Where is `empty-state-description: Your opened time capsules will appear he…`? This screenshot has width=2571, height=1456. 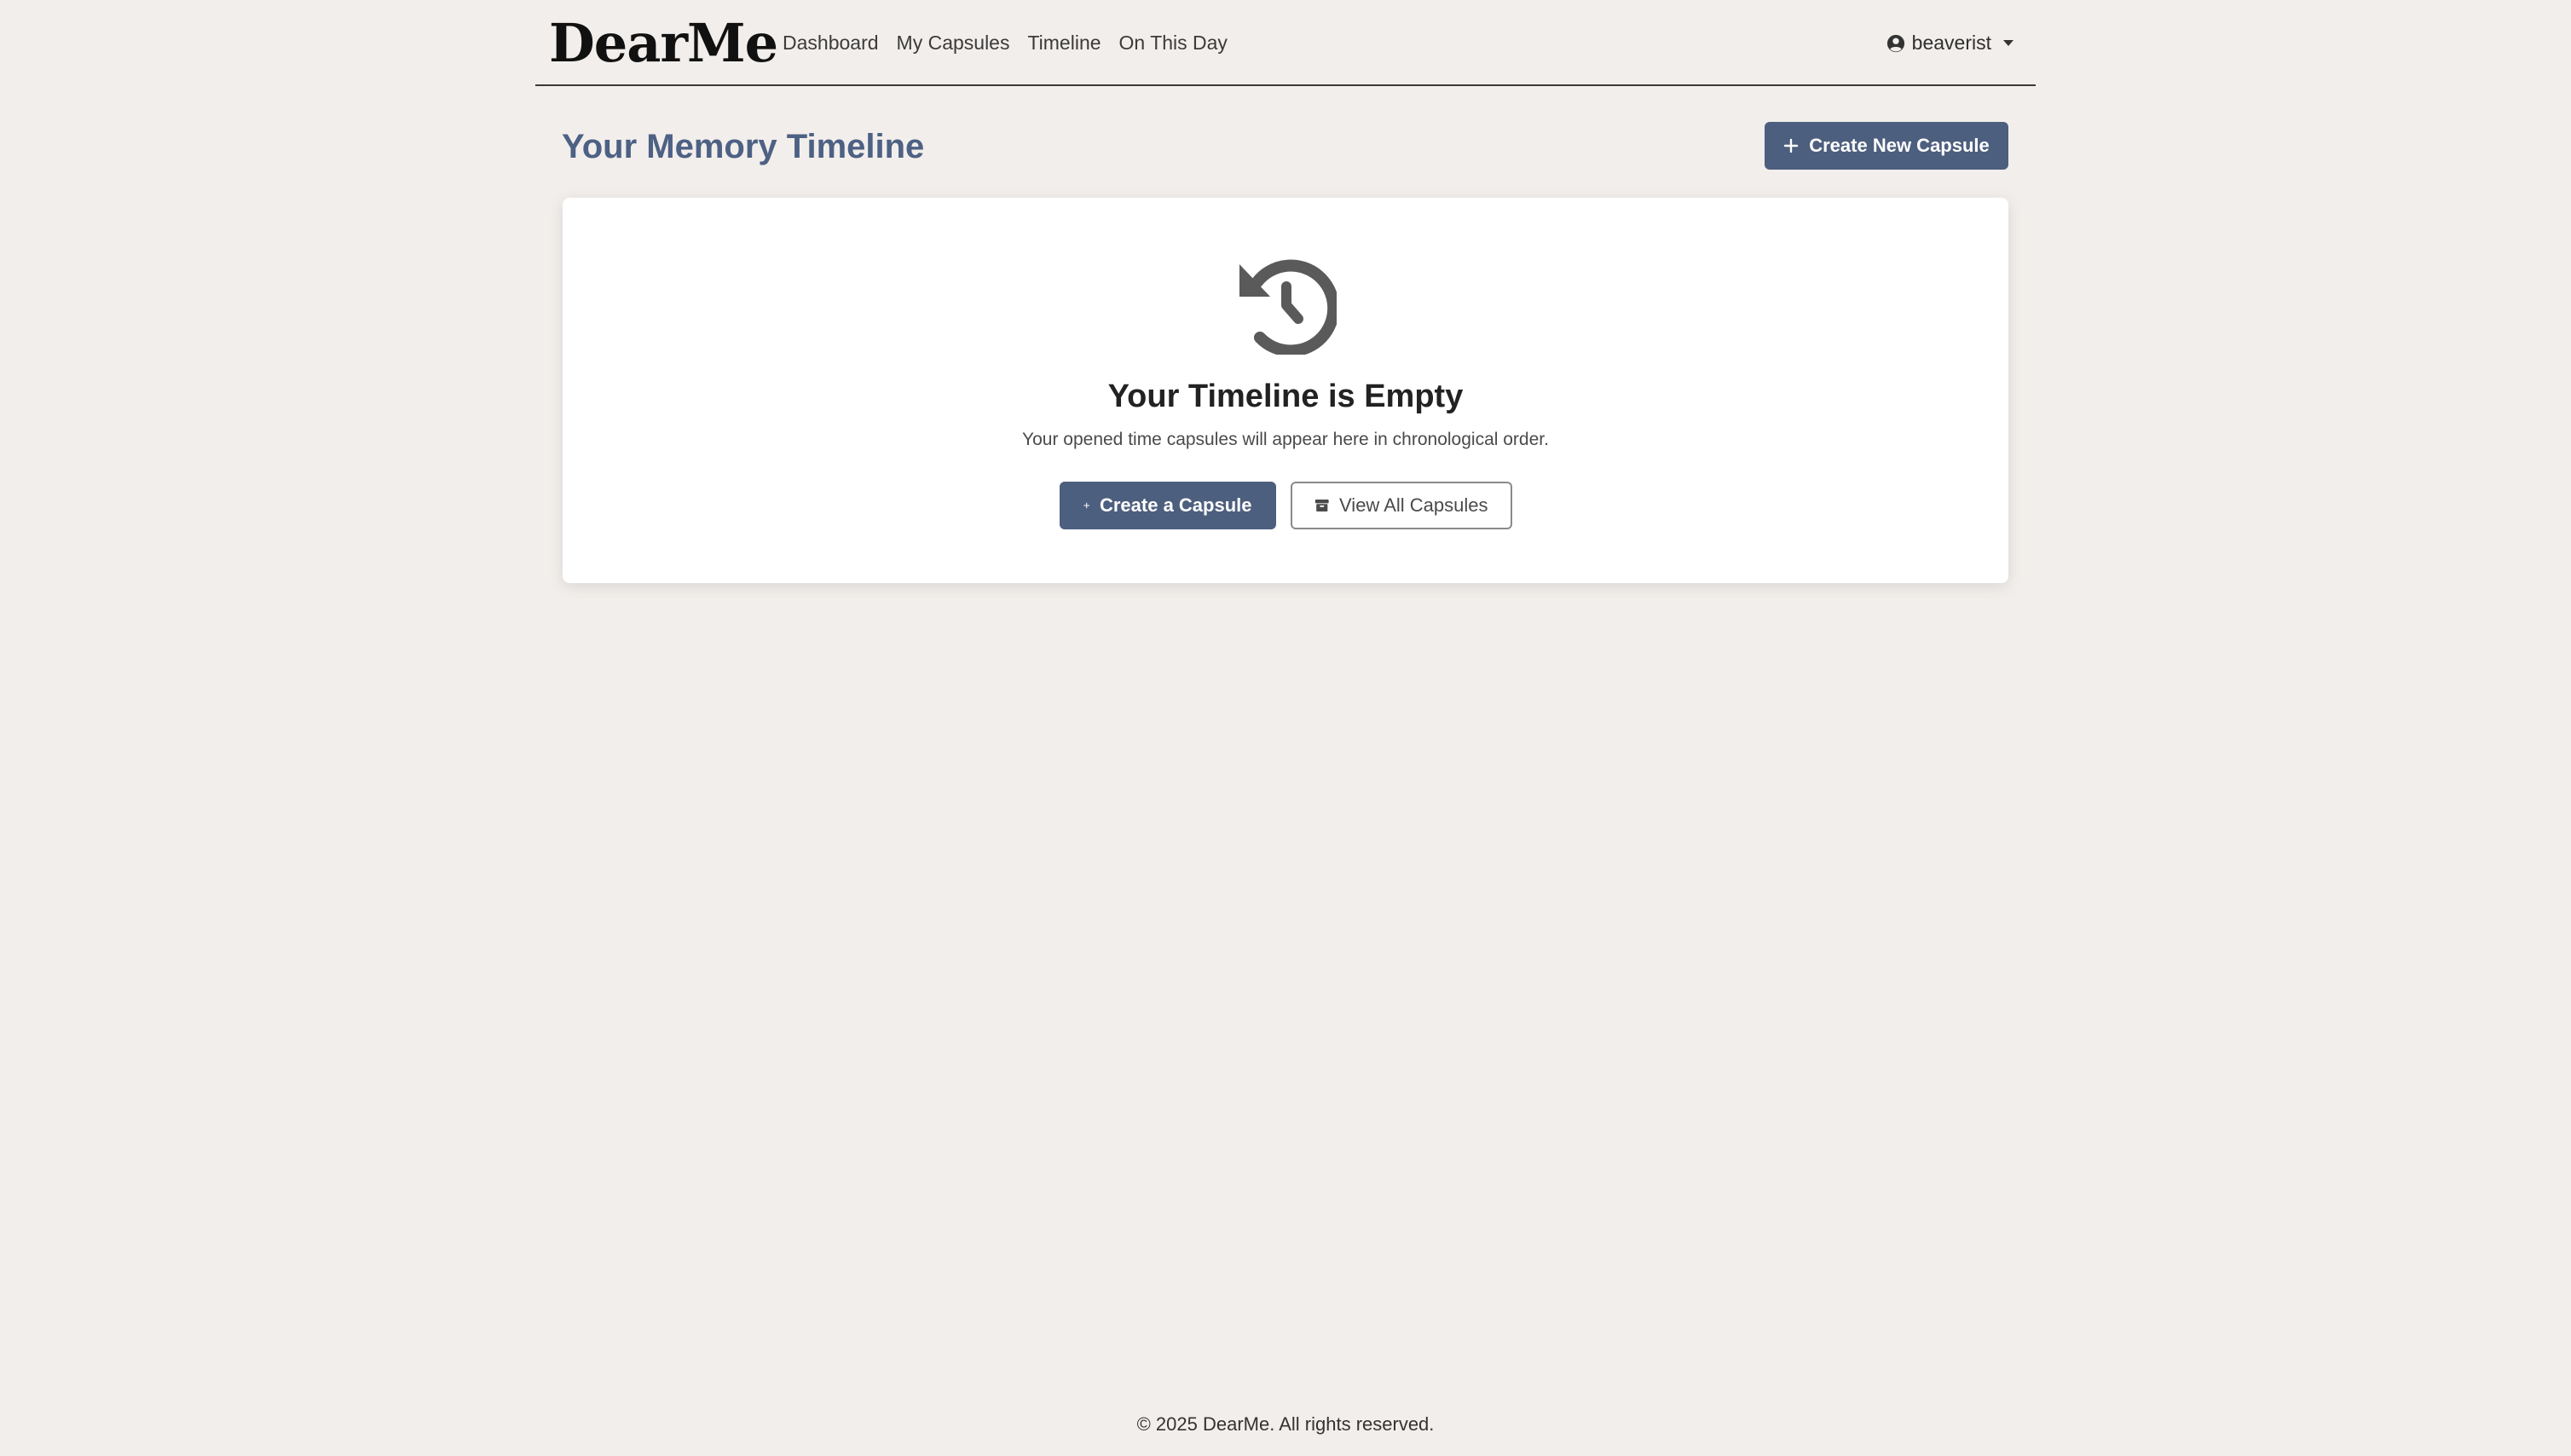 empty-state-description: Your opened time capsules will appear he… is located at coordinates (1286, 439).